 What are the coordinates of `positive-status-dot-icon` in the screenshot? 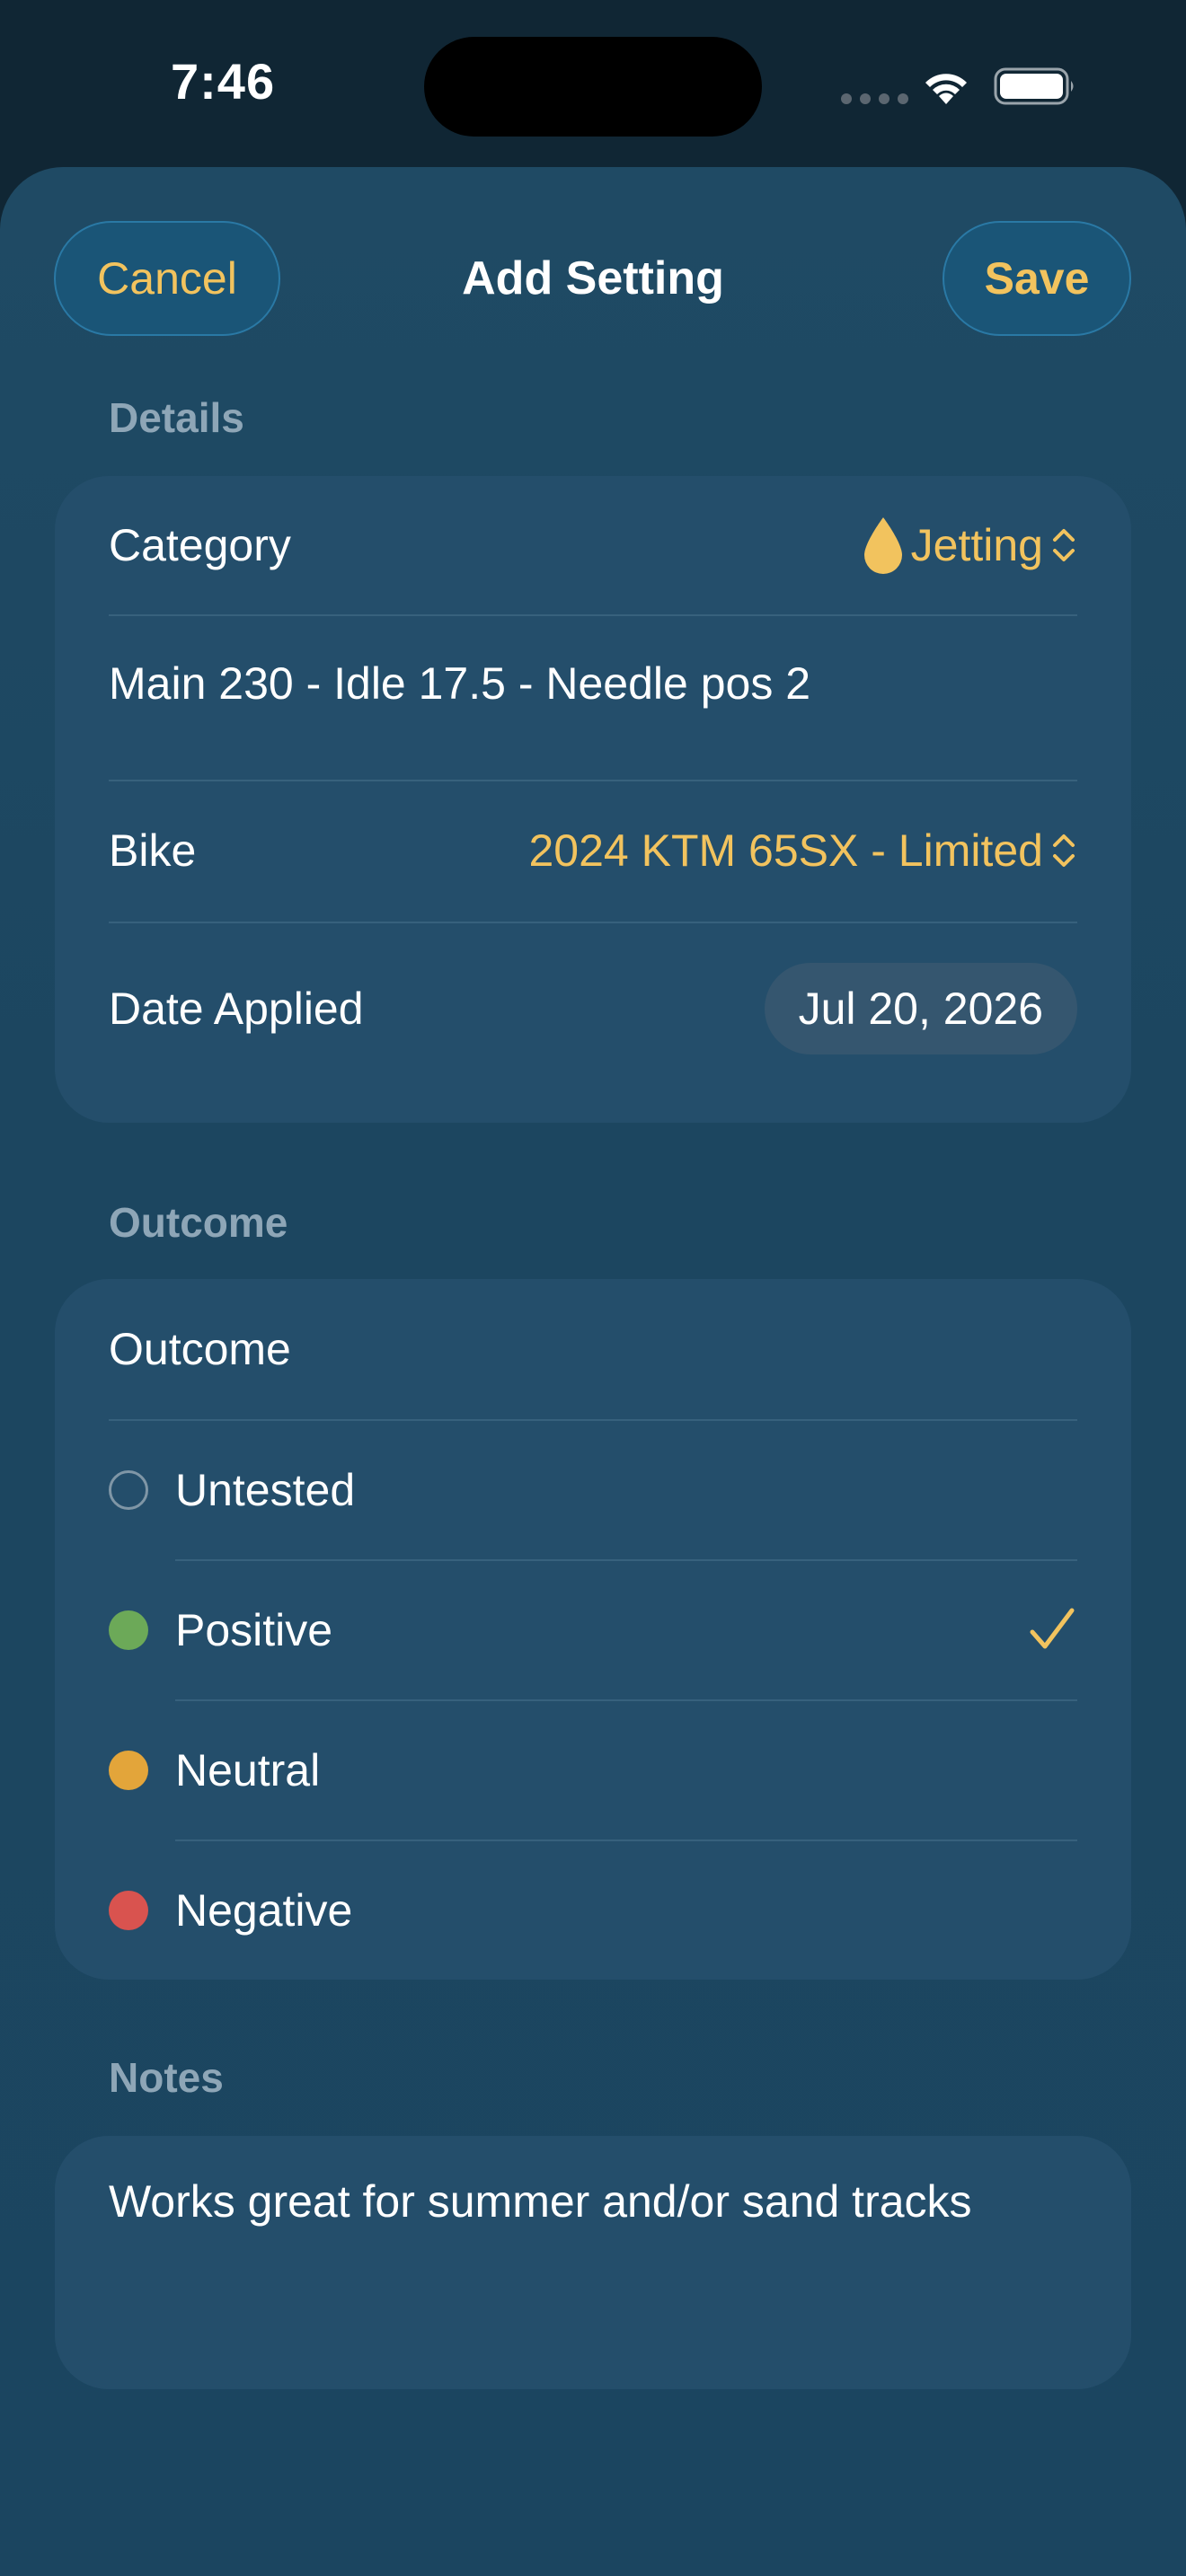 It's located at (128, 1630).